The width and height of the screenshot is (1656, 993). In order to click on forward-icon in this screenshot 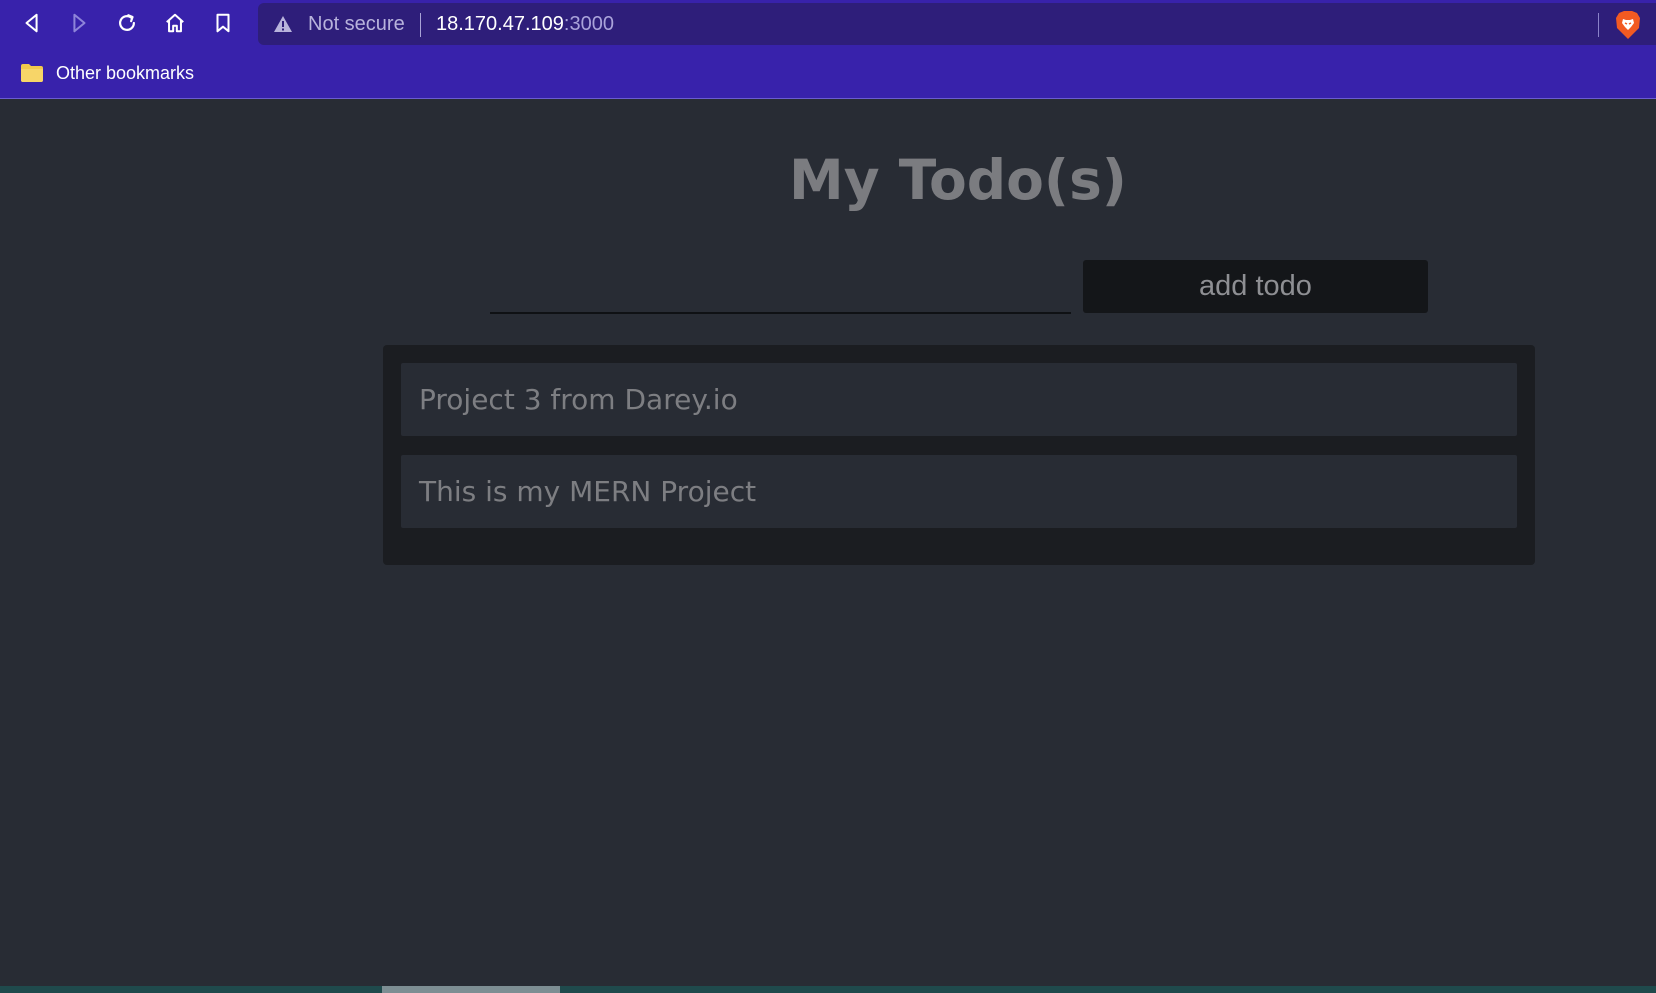, I will do `click(79, 23)`.